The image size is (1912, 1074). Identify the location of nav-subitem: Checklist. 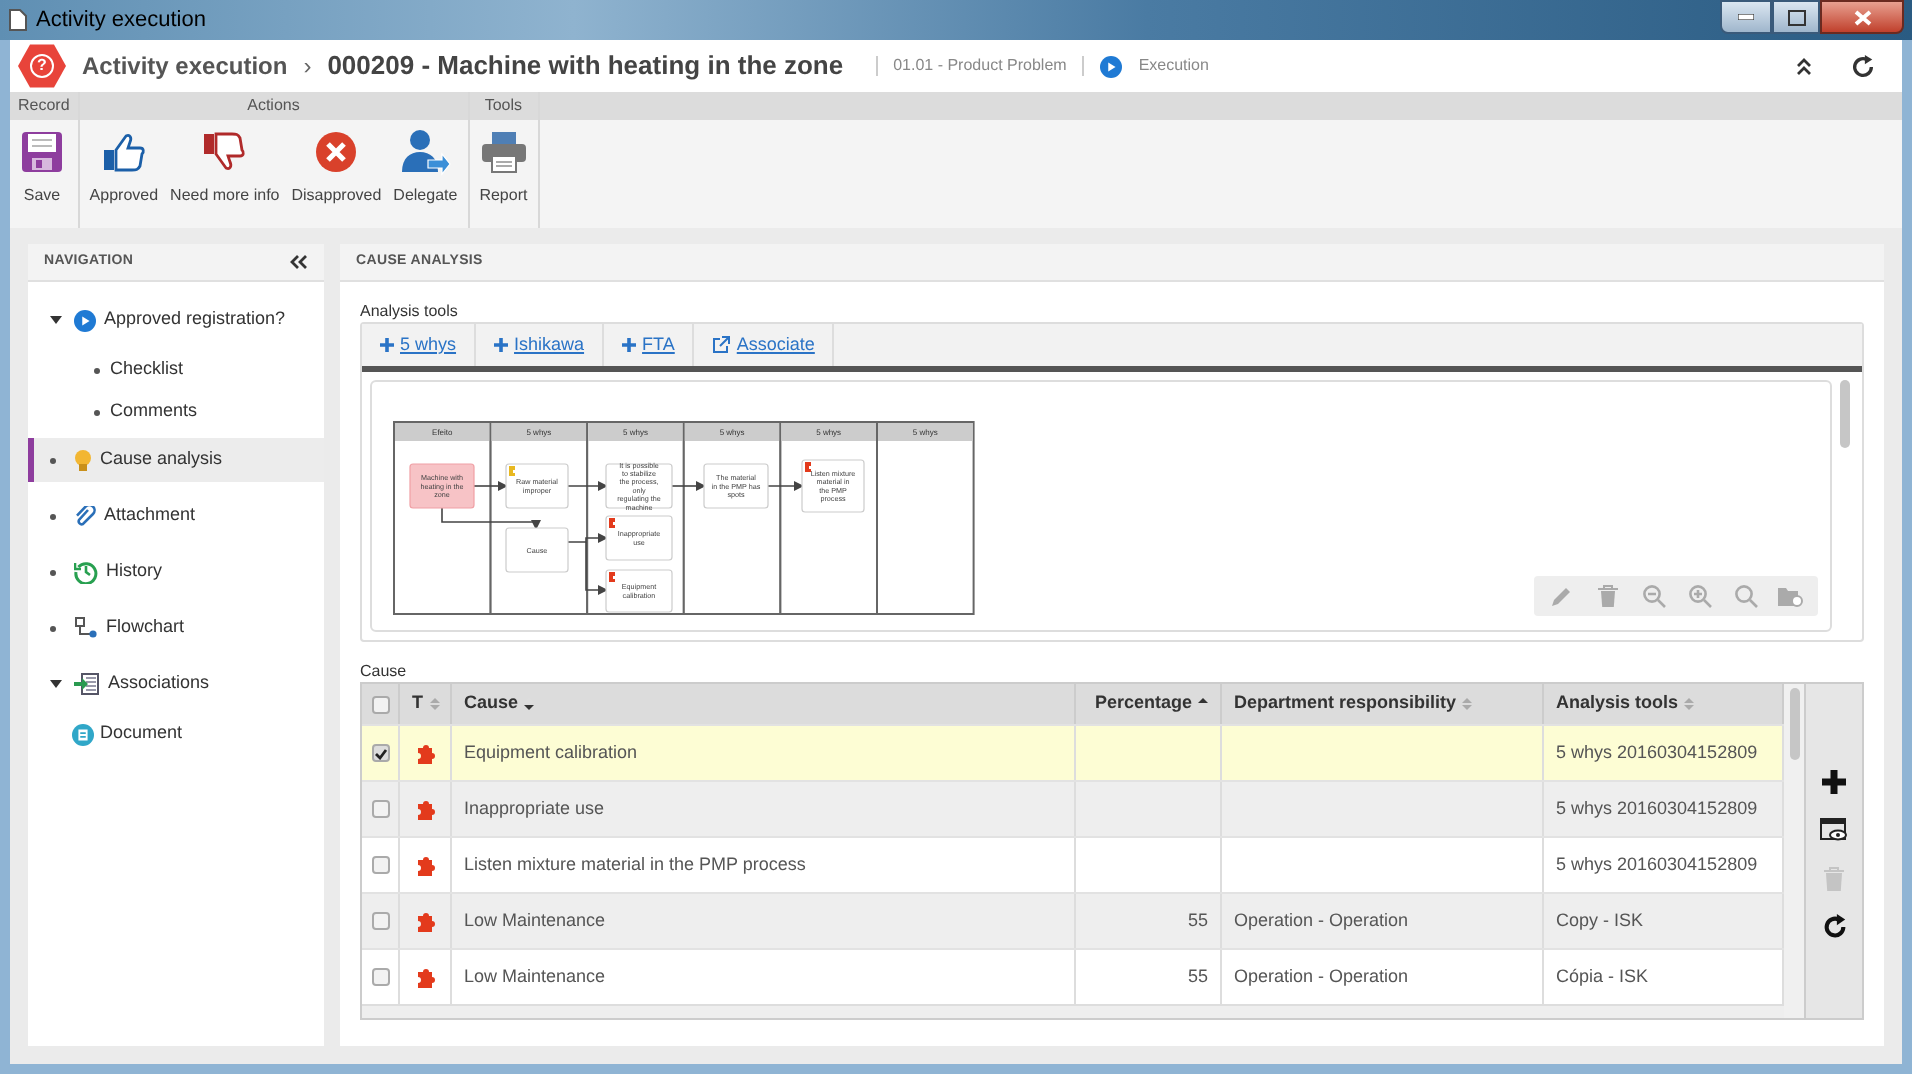
(176, 370).